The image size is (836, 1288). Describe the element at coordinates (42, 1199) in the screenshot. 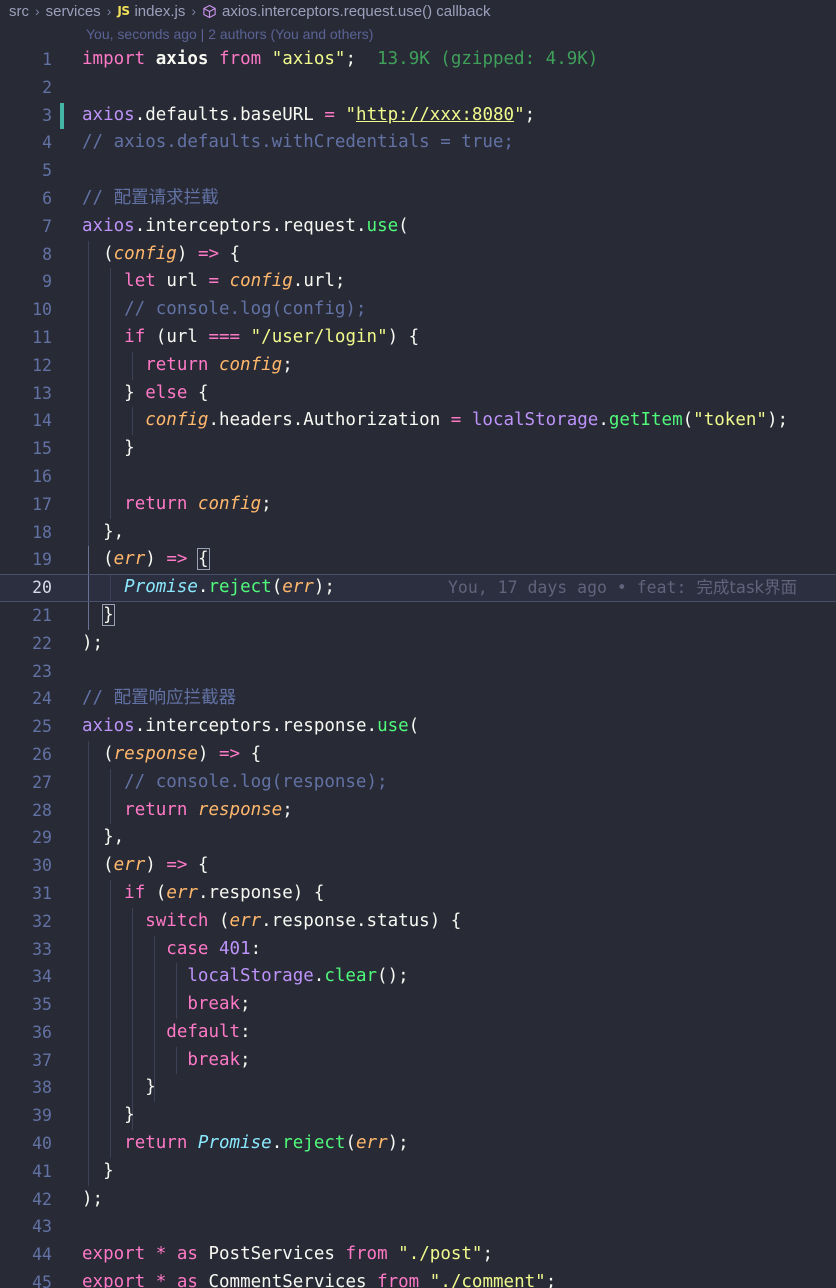

I see `line-number: 42` at that location.